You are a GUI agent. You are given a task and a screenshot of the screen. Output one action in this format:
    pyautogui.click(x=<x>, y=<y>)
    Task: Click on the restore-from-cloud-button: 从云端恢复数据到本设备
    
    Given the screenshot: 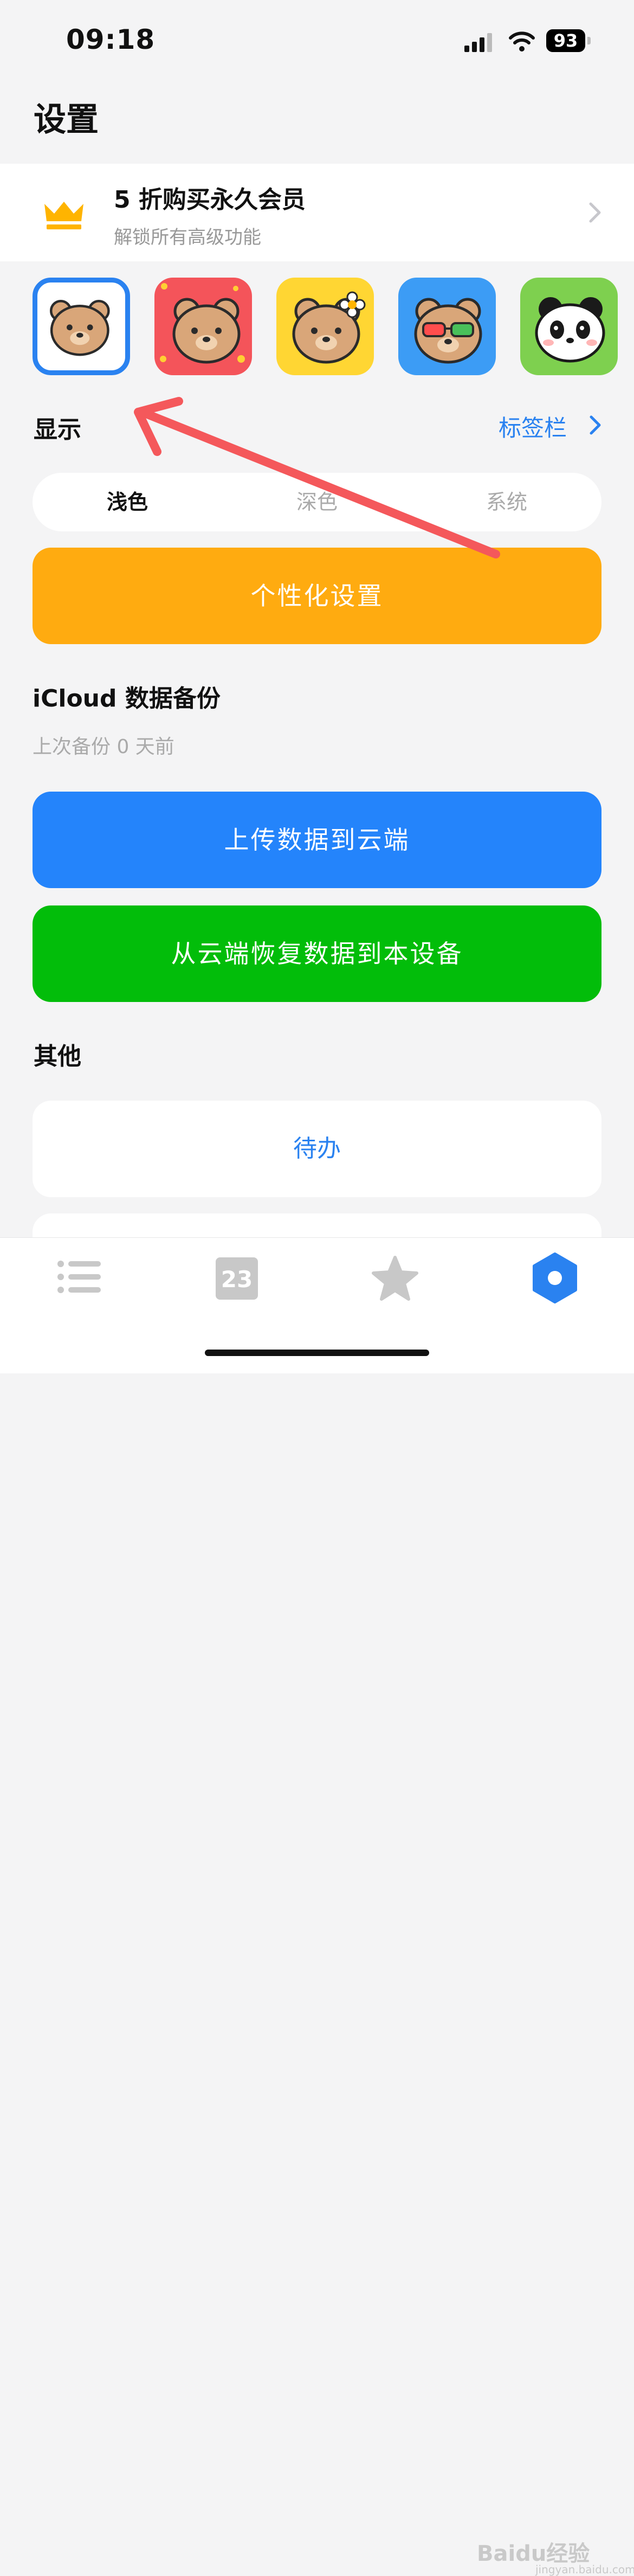 What is the action you would take?
    pyautogui.click(x=317, y=953)
    